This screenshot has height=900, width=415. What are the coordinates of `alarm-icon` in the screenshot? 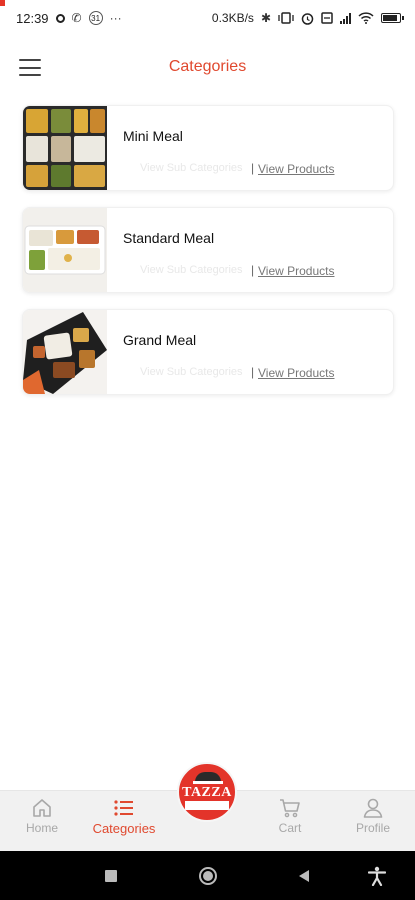 It's located at (307, 18).